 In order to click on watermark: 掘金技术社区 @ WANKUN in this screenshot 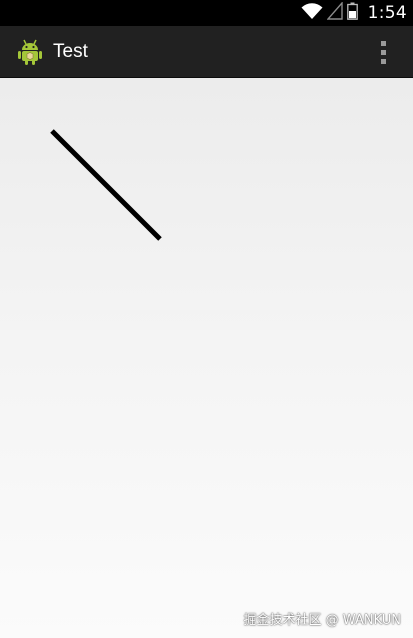, I will do `click(322, 620)`.